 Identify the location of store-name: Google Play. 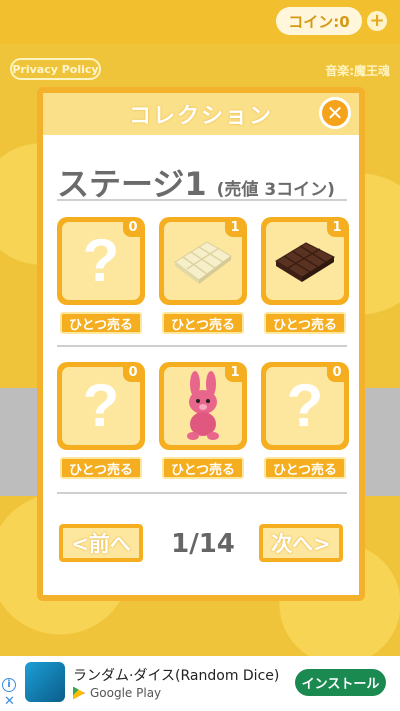
(126, 693).